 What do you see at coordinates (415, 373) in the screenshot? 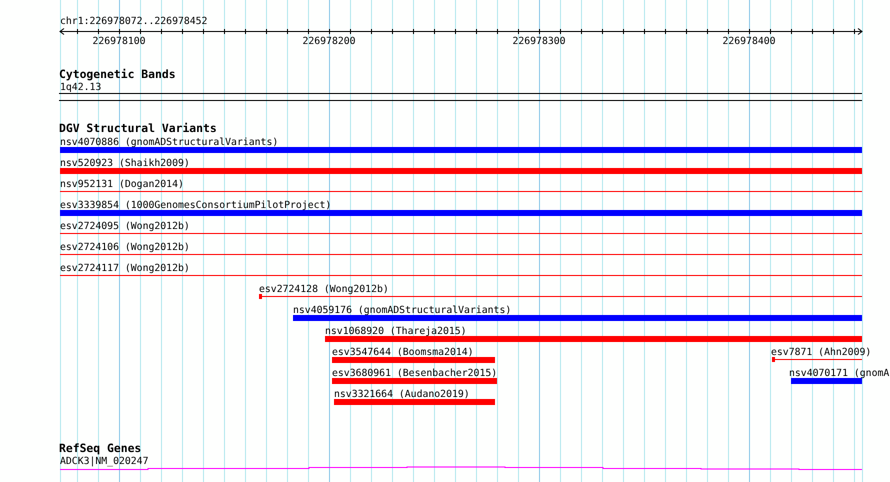
I see `variant-label: esv3680961 (Besenbacher2015)` at bounding box center [415, 373].